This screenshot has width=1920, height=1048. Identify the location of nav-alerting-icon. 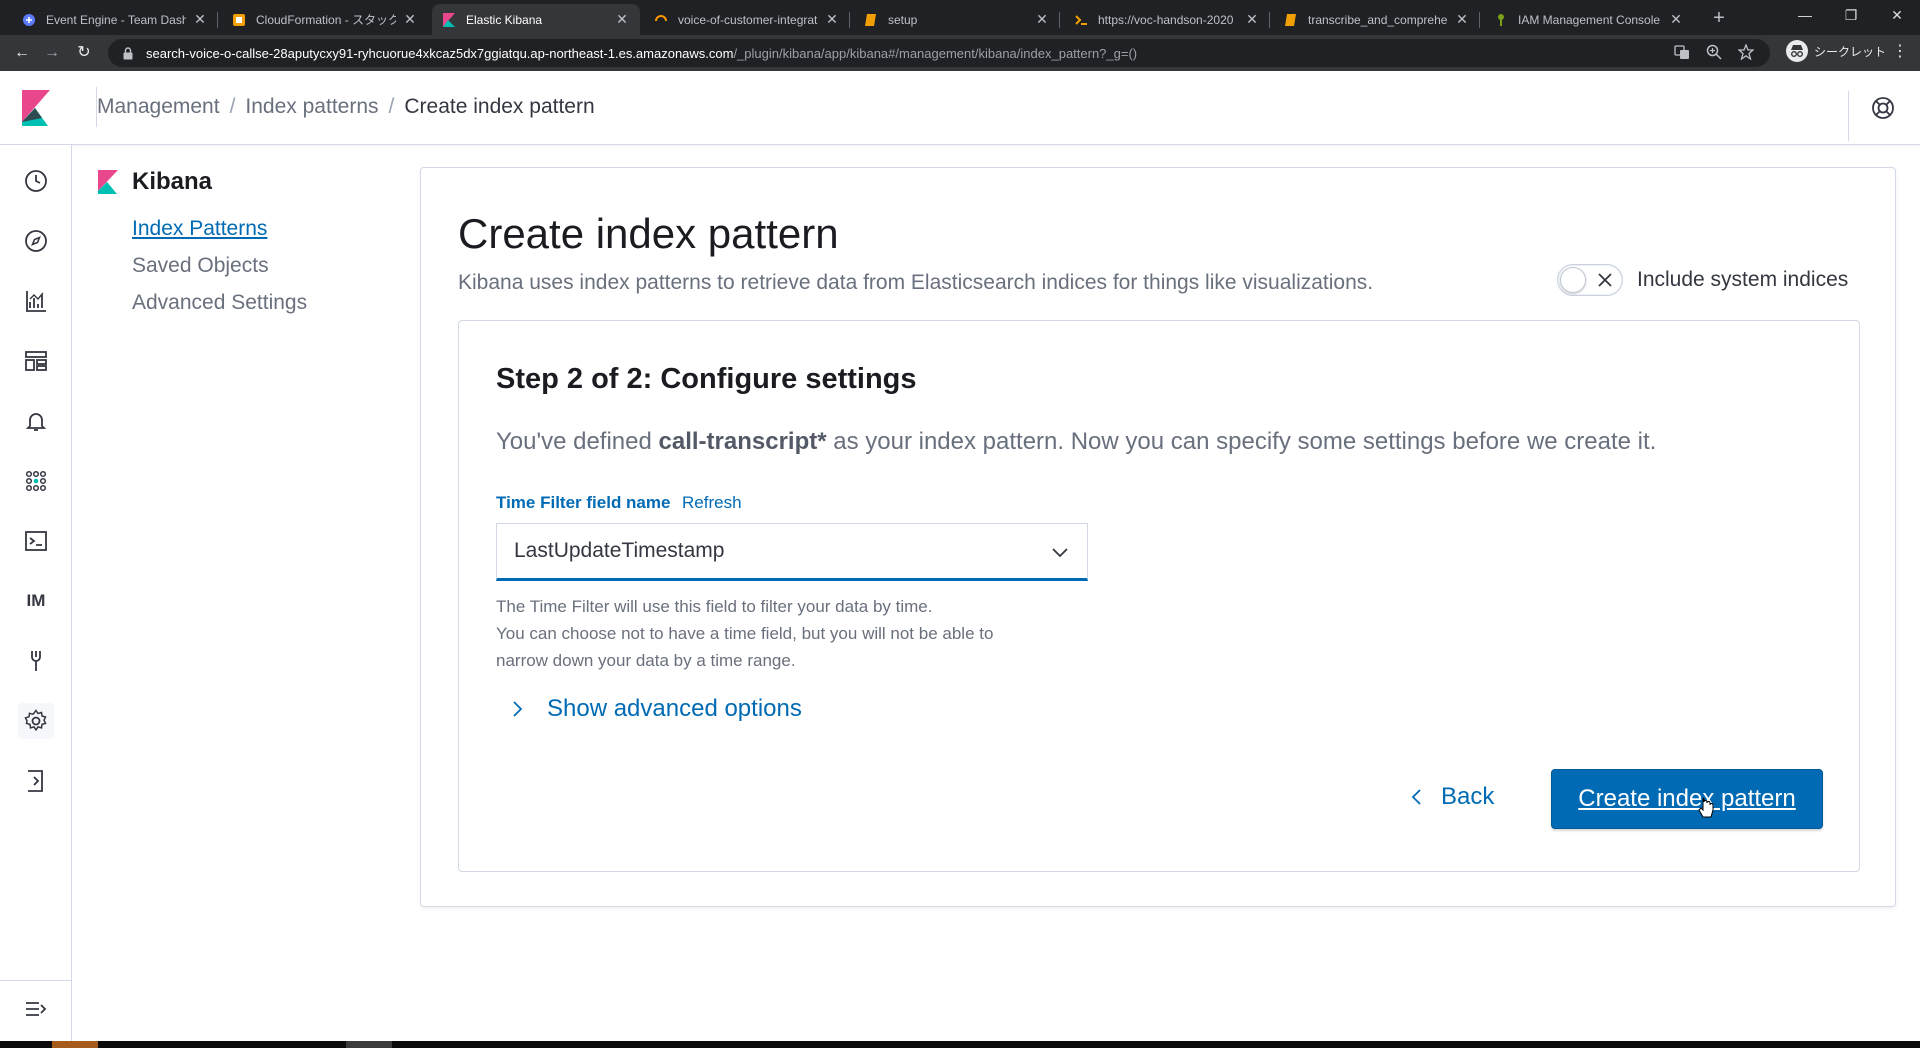
(36, 421).